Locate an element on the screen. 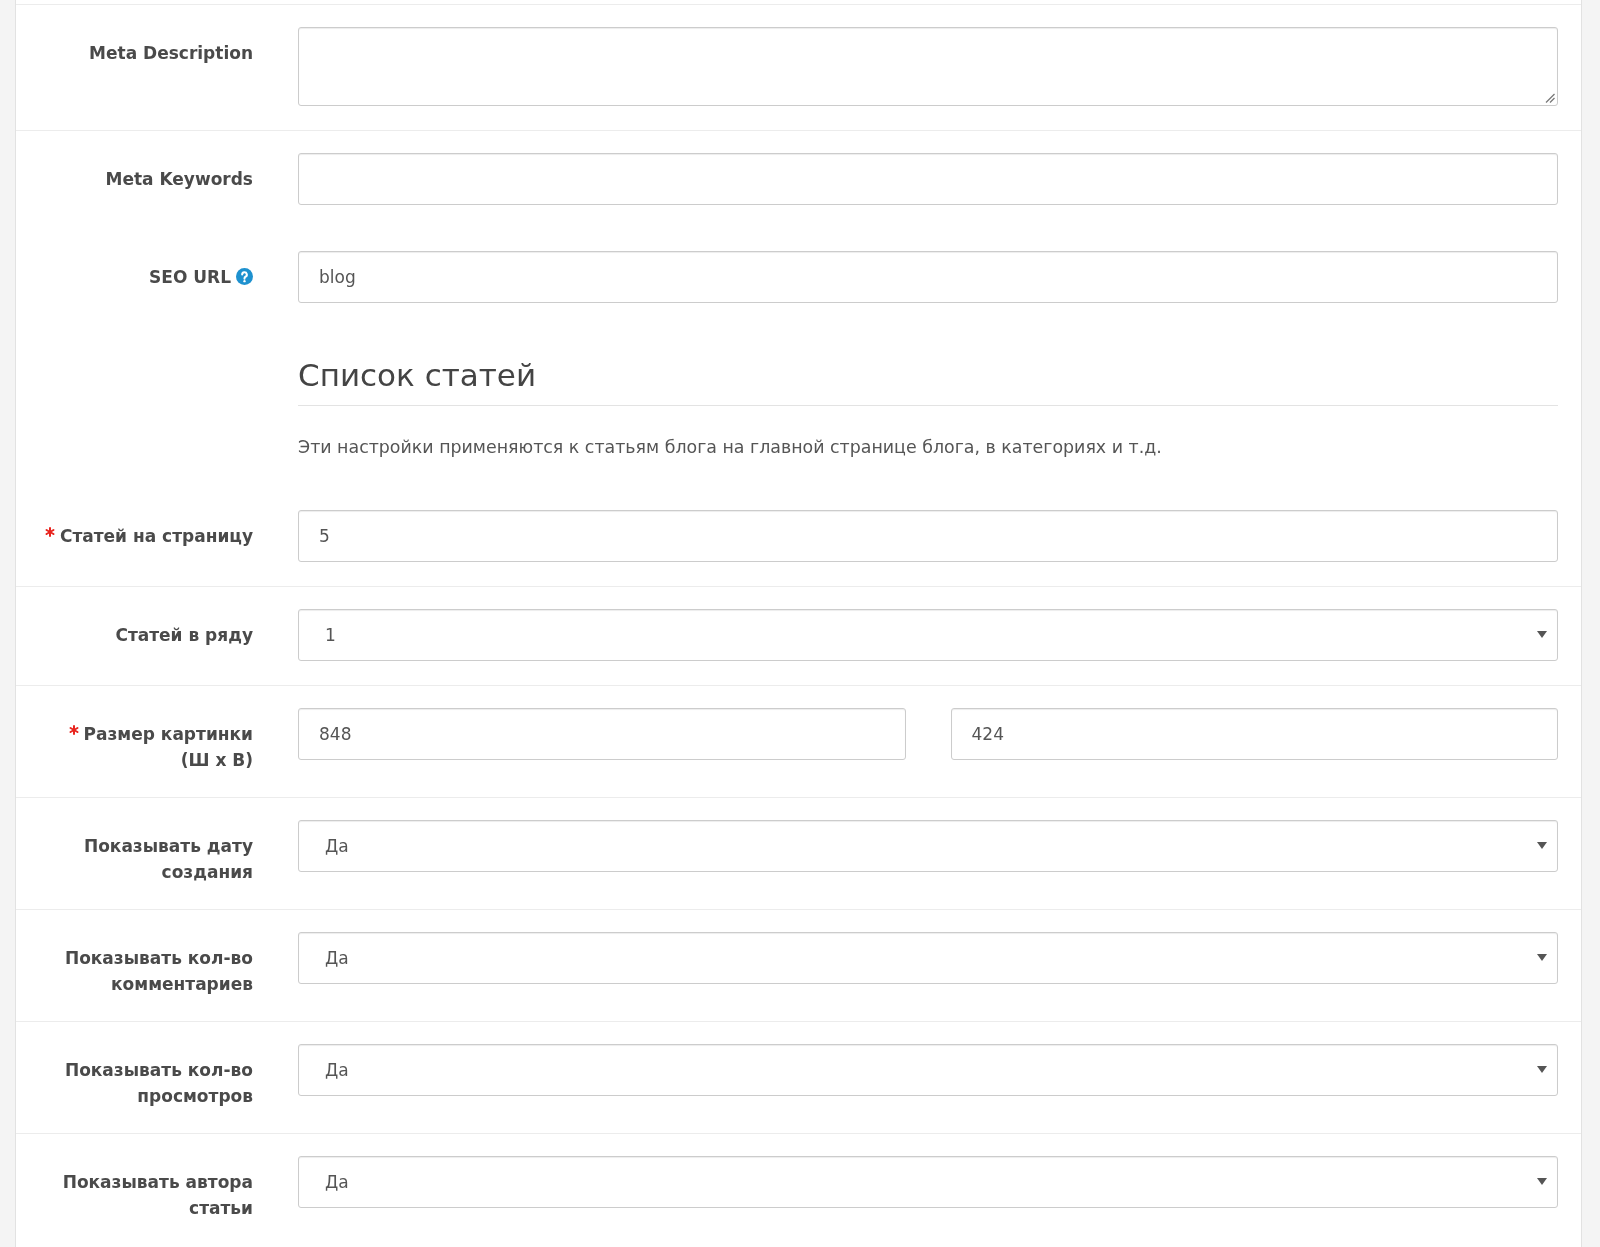  resize-grip-icon is located at coordinates (1550, 98).